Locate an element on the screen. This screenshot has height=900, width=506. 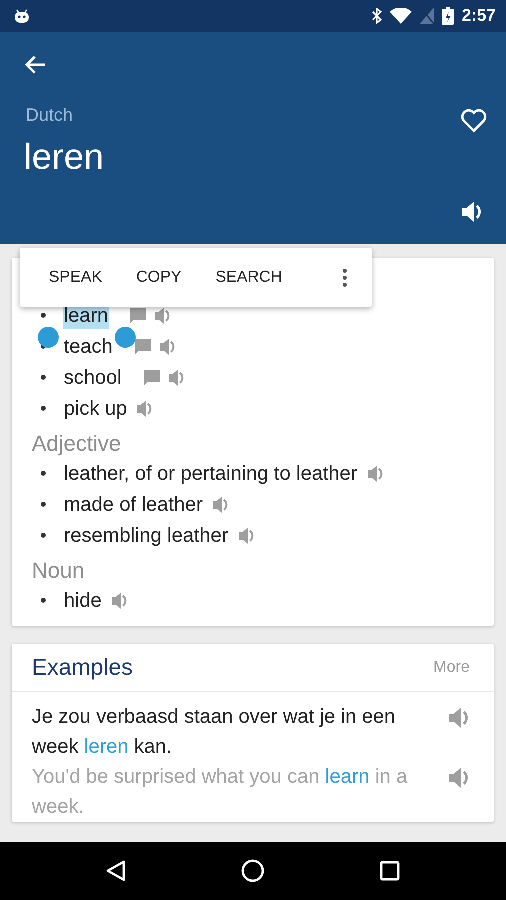
more-icon is located at coordinates (345, 278).